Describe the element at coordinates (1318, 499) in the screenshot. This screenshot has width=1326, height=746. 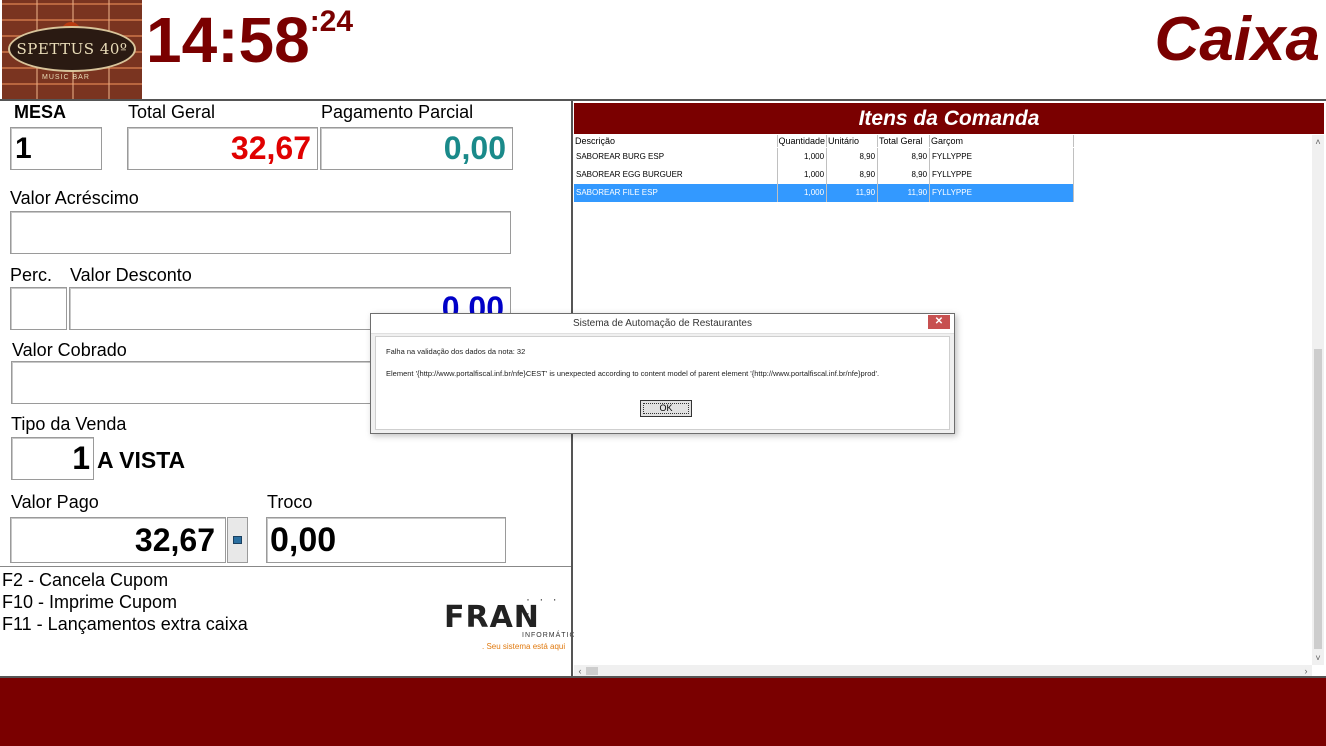
I see `vertical-scroll-thumb` at that location.